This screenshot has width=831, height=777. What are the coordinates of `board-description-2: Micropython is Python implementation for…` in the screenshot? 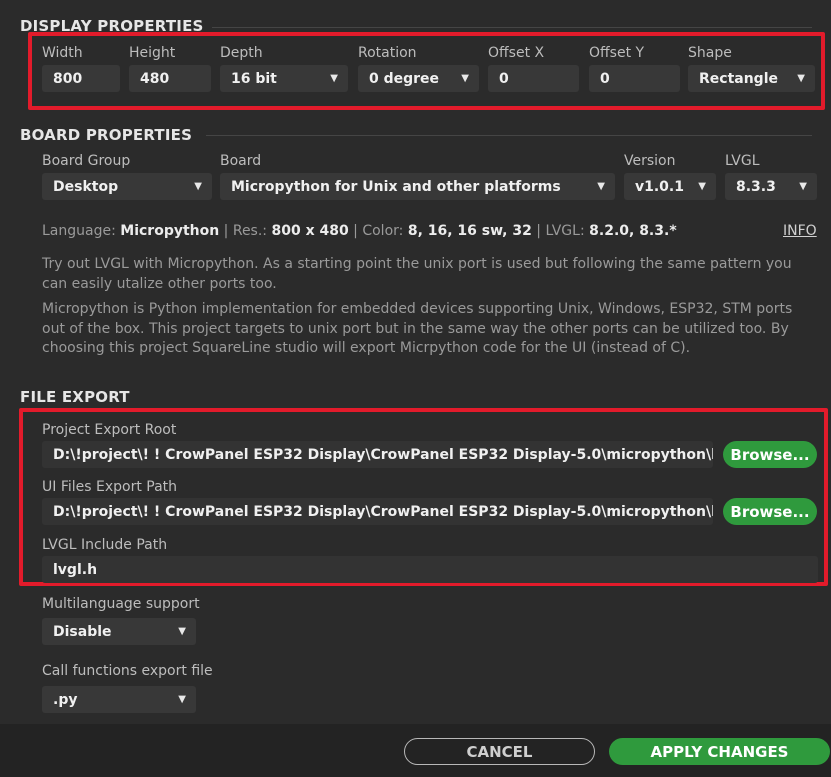 It's located at (417, 328).